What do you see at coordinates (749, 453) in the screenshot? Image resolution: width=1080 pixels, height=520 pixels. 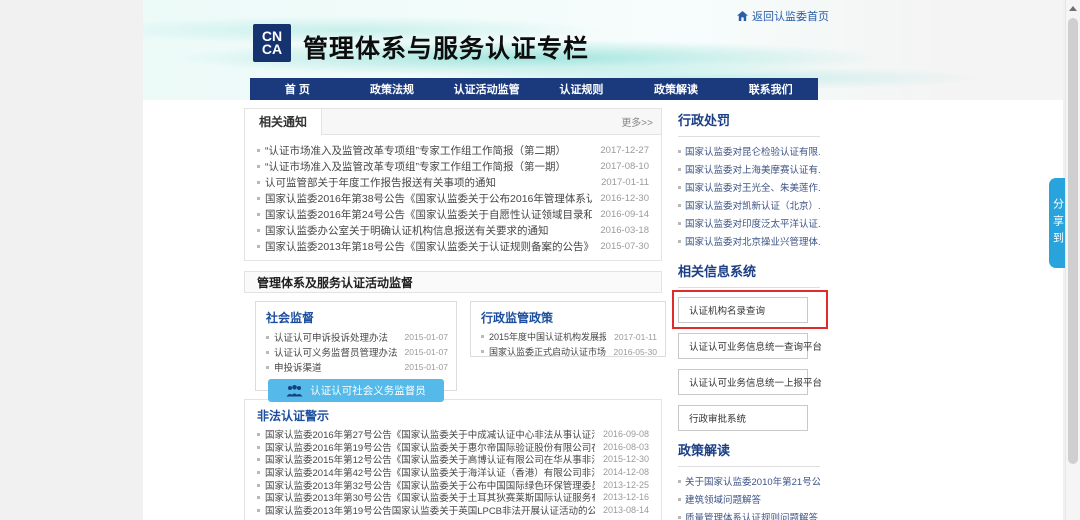 I see `policy-interpretation-title: 政策解读` at bounding box center [749, 453].